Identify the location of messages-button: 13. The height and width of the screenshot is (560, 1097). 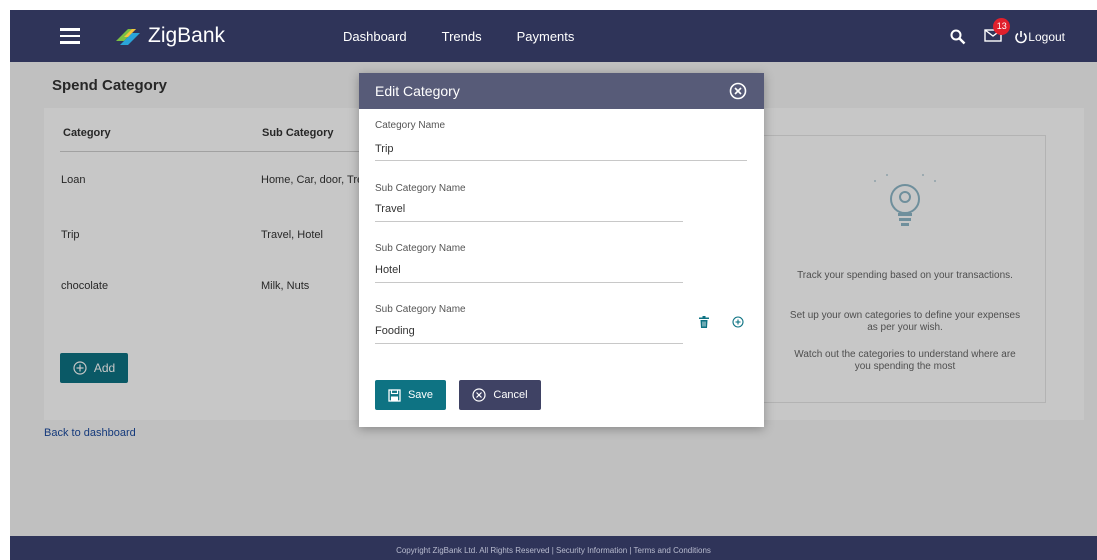
(997, 32).